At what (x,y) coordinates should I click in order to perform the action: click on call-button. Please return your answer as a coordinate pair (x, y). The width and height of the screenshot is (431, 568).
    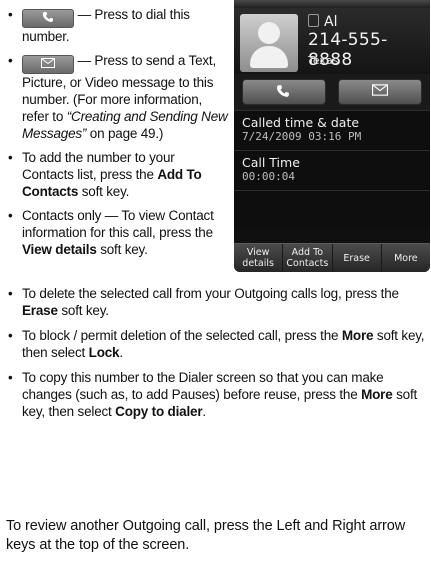
    Looking at the image, I should click on (284, 92).